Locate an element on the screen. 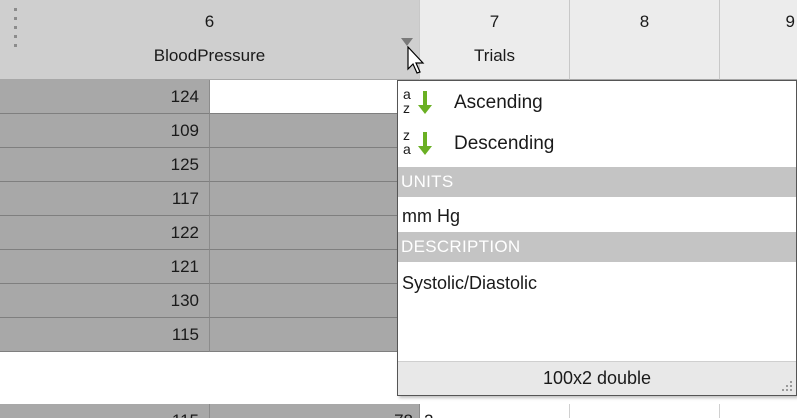 The width and height of the screenshot is (797, 418). table-cell-bp: 122 is located at coordinates (105, 233).